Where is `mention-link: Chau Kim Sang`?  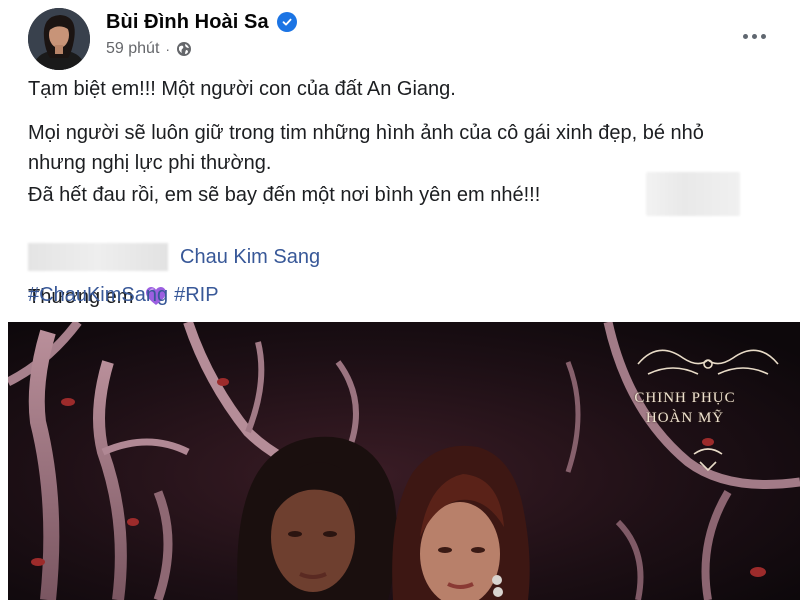 mention-link: Chau Kim Sang is located at coordinates (250, 257).